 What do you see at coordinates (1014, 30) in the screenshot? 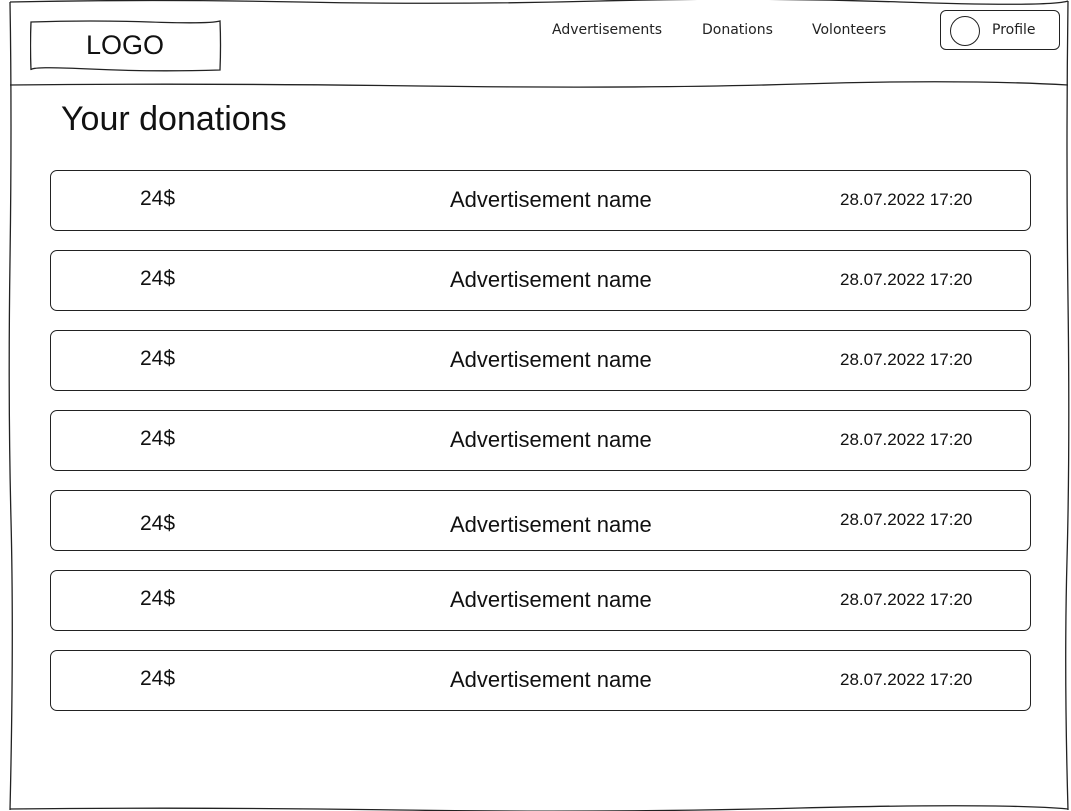
I see `profile-label: Profile` at bounding box center [1014, 30].